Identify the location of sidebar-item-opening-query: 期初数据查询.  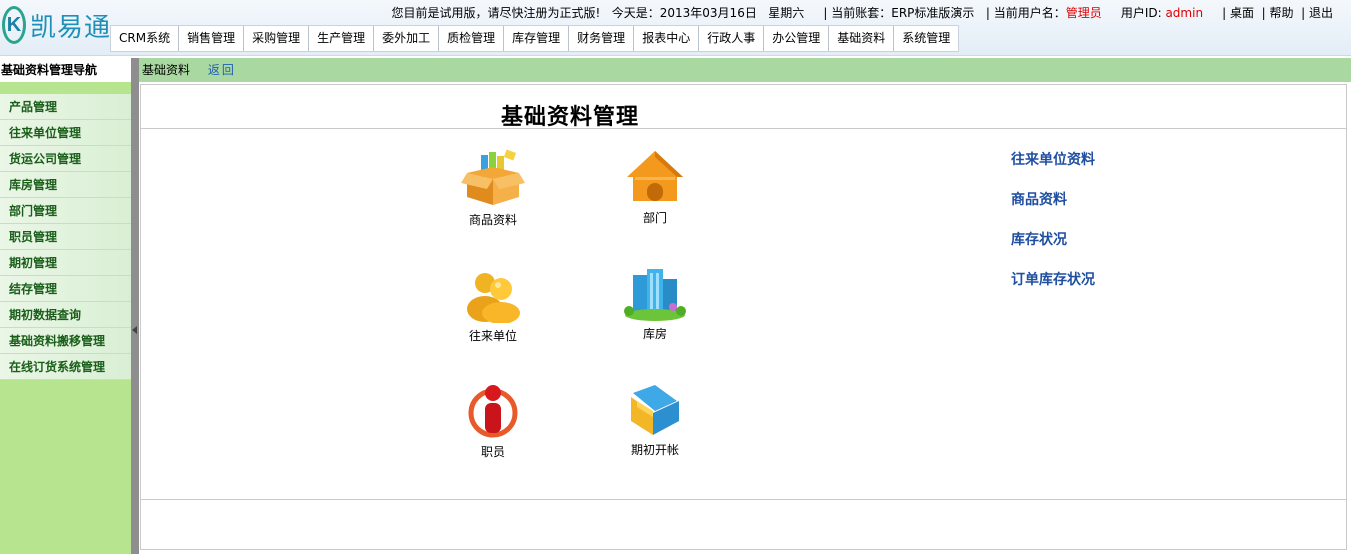
(65, 315).